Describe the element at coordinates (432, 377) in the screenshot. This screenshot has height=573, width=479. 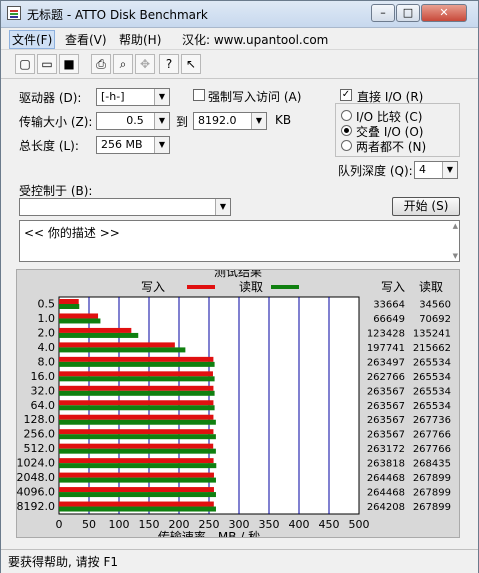
I see `read-value: 265534` at that location.